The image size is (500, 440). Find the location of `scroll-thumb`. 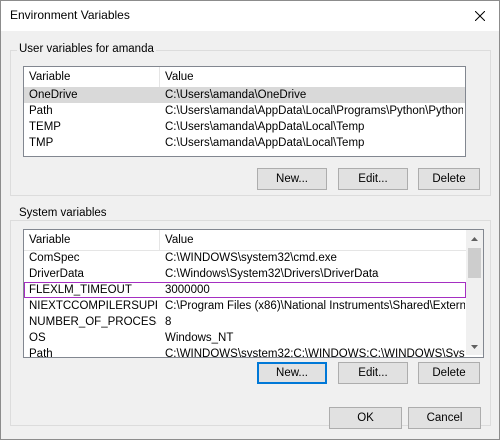

scroll-thumb is located at coordinates (474, 263).